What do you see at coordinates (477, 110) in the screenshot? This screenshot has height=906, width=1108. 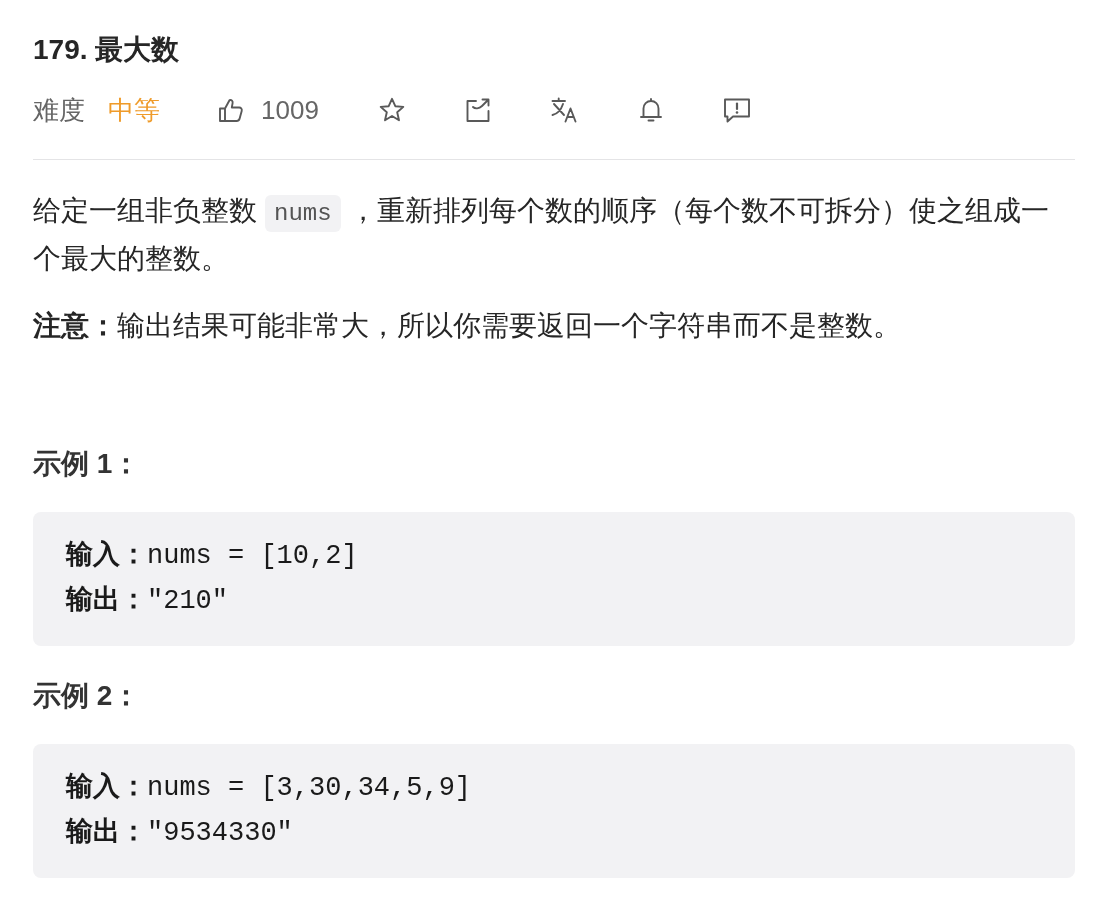 I see `share-icon` at bounding box center [477, 110].